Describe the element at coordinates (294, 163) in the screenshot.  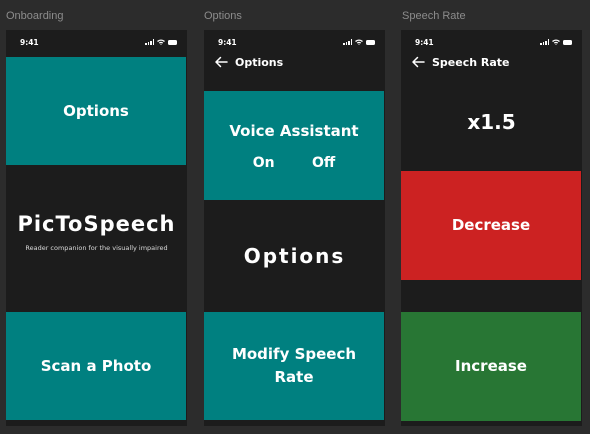
I see `voice-assistant-toggle: On Off` at that location.